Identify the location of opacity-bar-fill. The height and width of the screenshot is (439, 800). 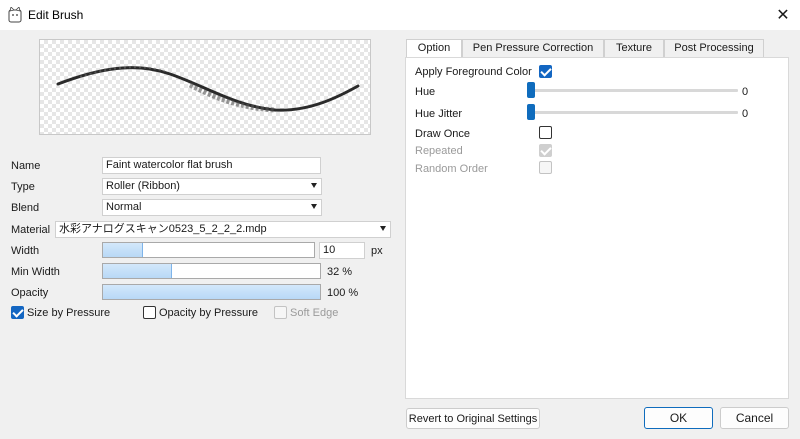
(211, 292).